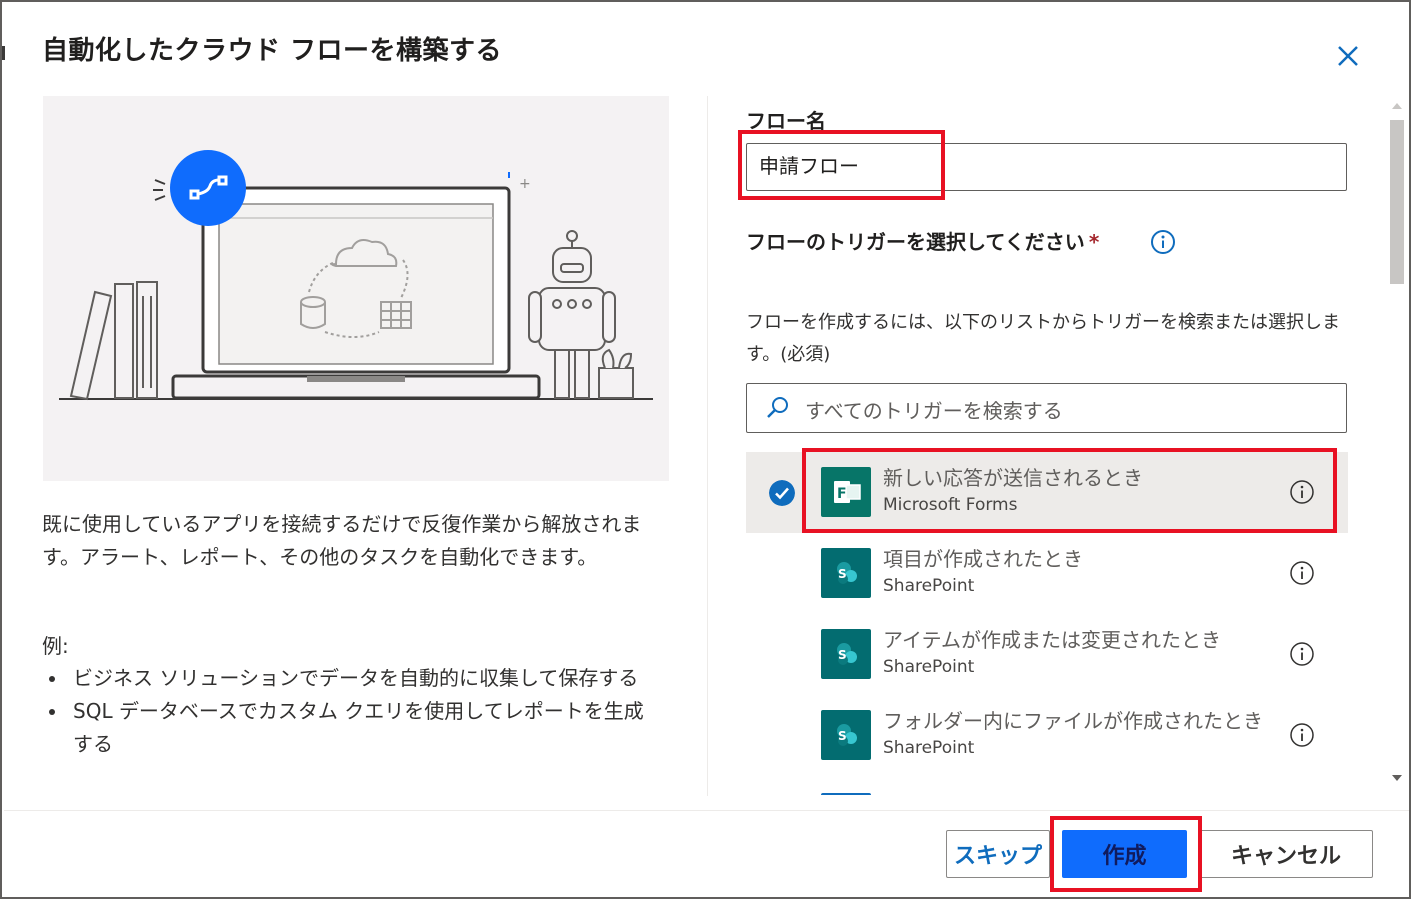 The width and height of the screenshot is (1411, 899). What do you see at coordinates (915, 242) in the screenshot?
I see `trigger-label-text: フローのトリガーを選択してください` at bounding box center [915, 242].